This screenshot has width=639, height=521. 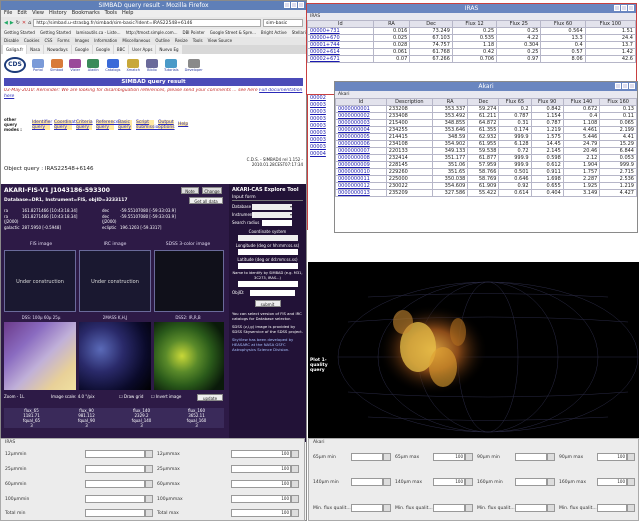 I want to click on menu-help: Help, so click(x=127, y=13).